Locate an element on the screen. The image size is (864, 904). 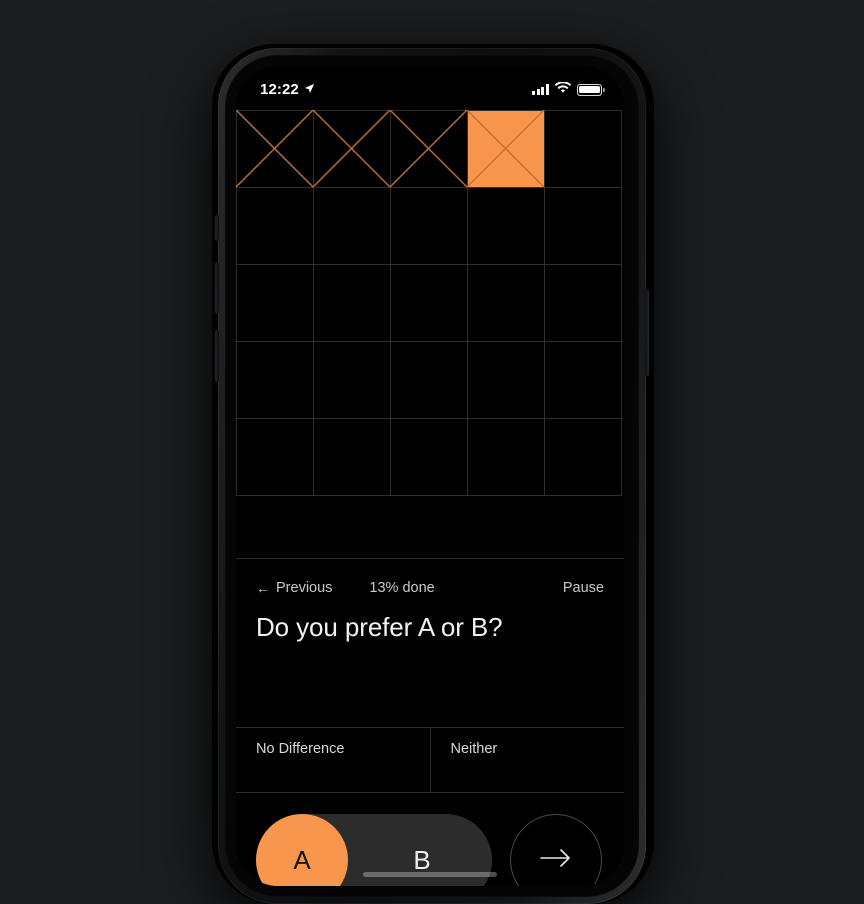
arrow-left-icon: ← is located at coordinates (263, 587).